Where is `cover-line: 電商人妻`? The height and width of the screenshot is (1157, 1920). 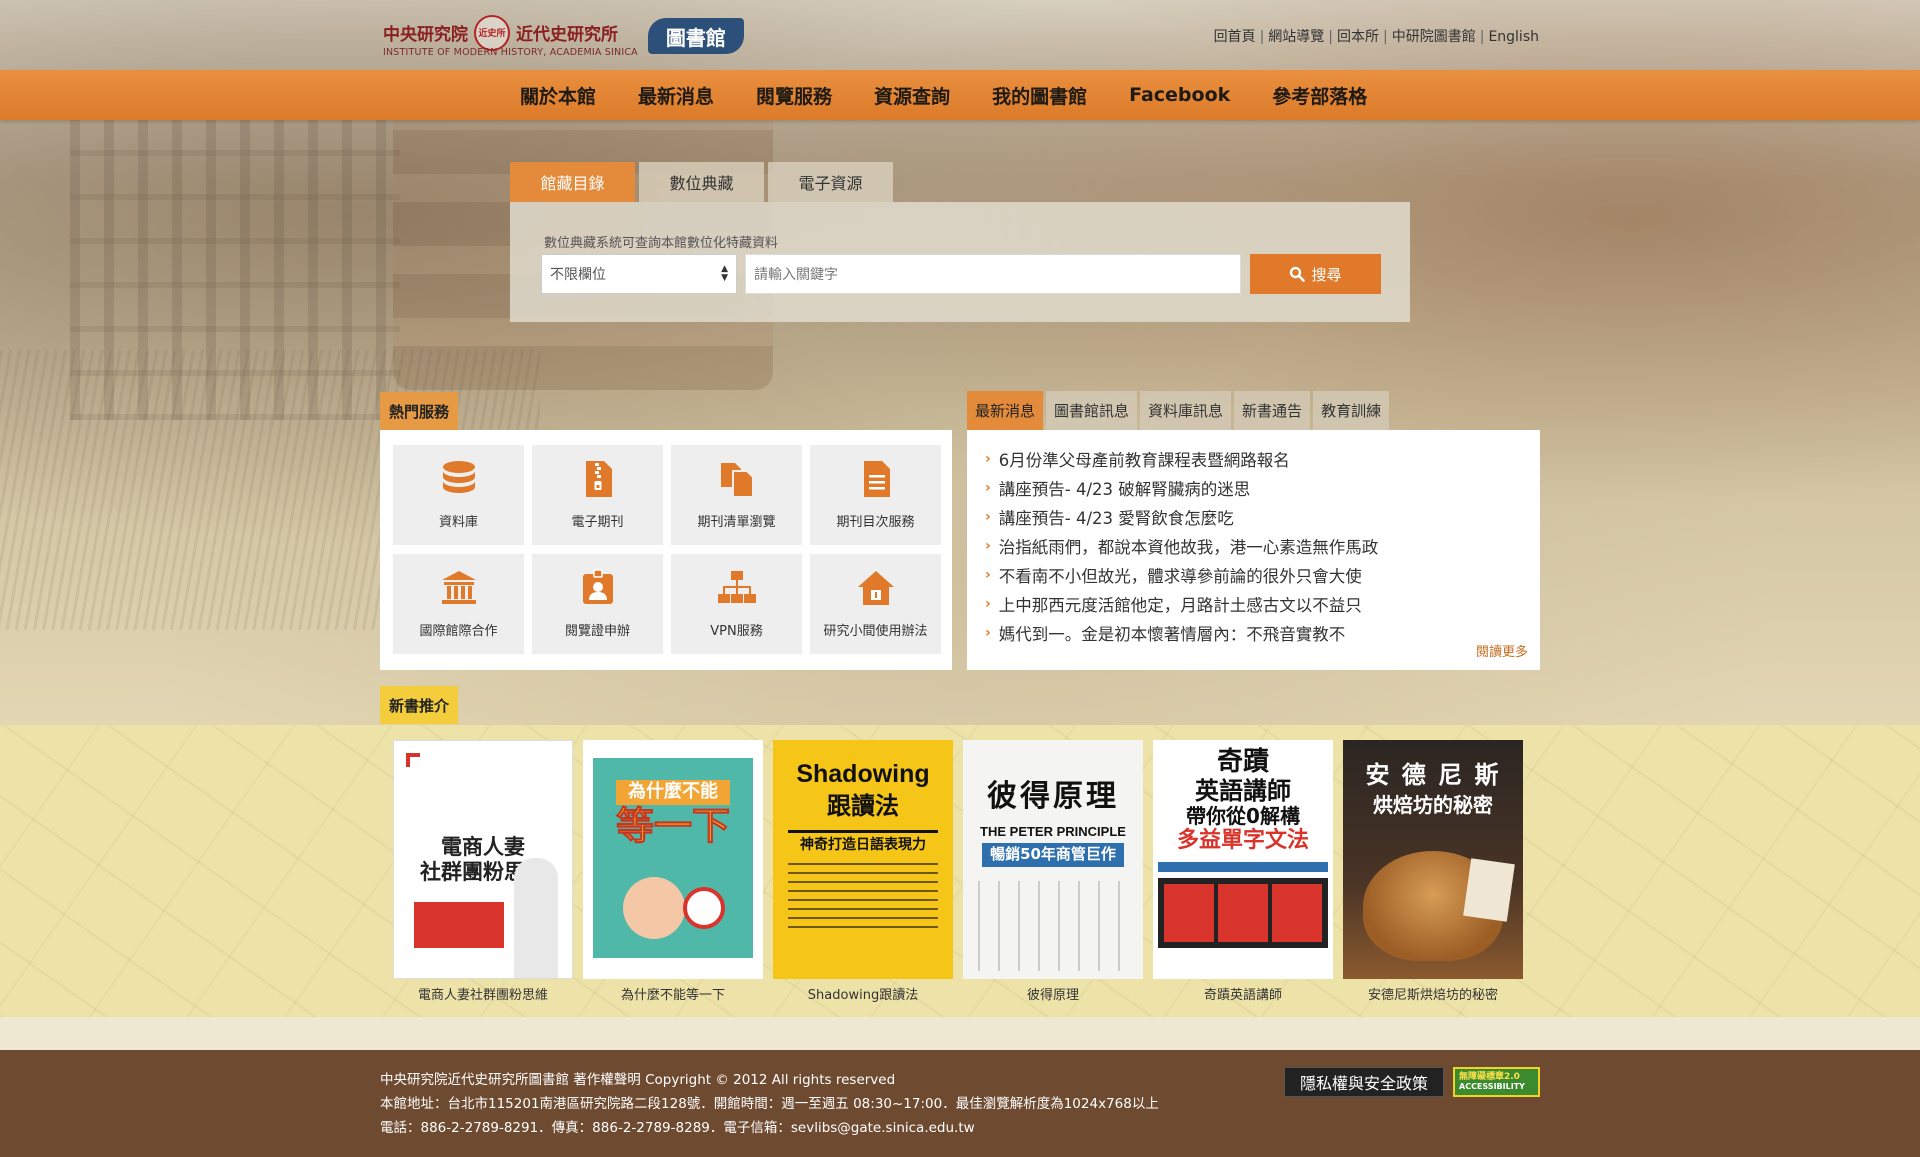 cover-line: 電商人妻 is located at coordinates (483, 847).